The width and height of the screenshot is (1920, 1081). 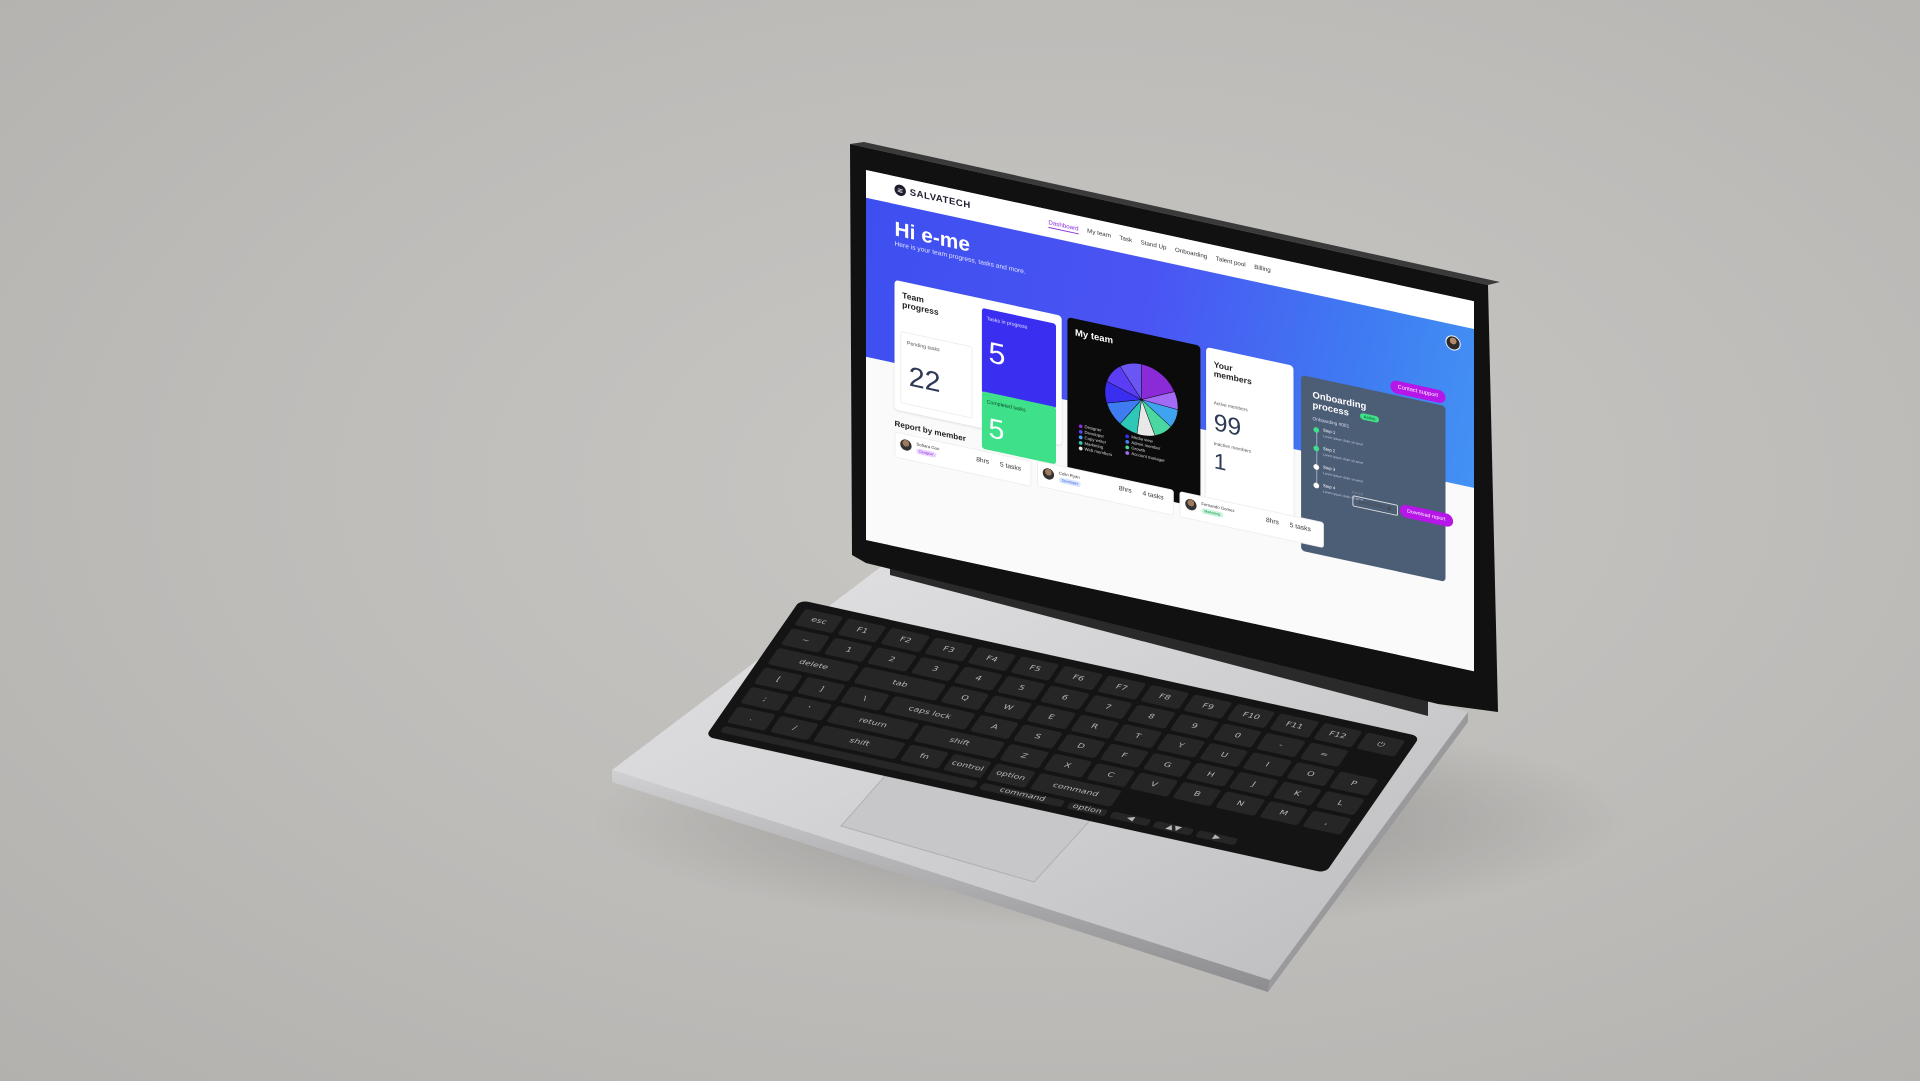 I want to click on inactive-members-value: 1, so click(x=1220, y=462).